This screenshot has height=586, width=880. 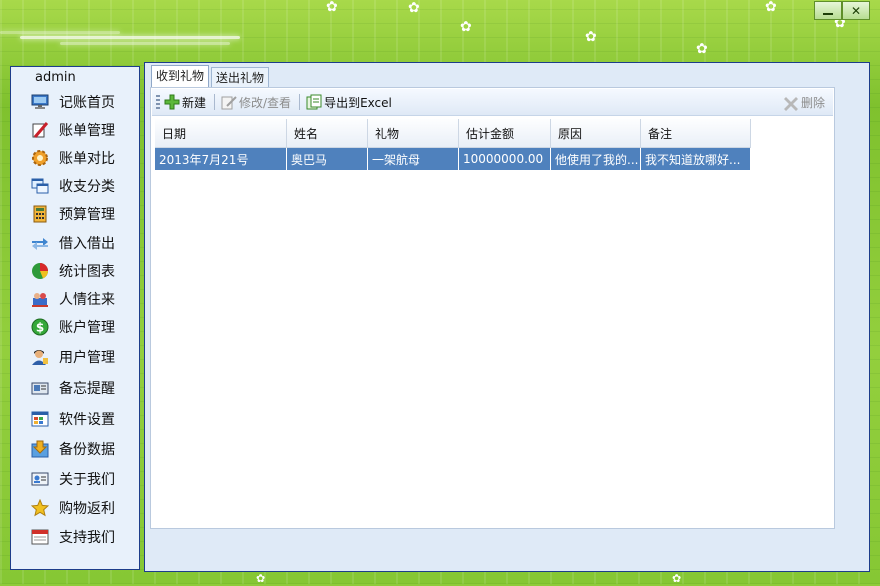 What do you see at coordinates (87, 508) in the screenshot?
I see `sidebar-item-label: 购物返利` at bounding box center [87, 508].